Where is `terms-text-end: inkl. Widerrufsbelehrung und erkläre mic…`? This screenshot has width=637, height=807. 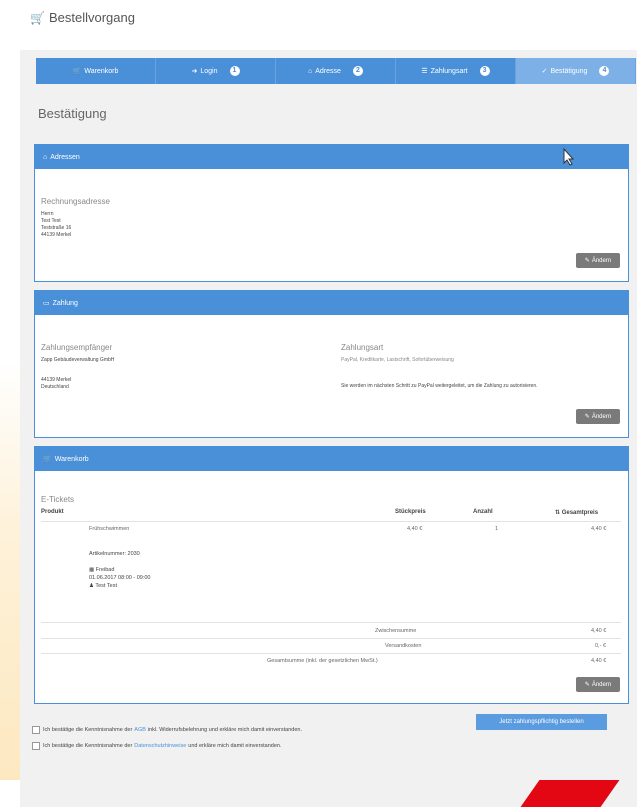 terms-text-end: inkl. Widerrufsbelehrung und erkläre mic… is located at coordinates (224, 730).